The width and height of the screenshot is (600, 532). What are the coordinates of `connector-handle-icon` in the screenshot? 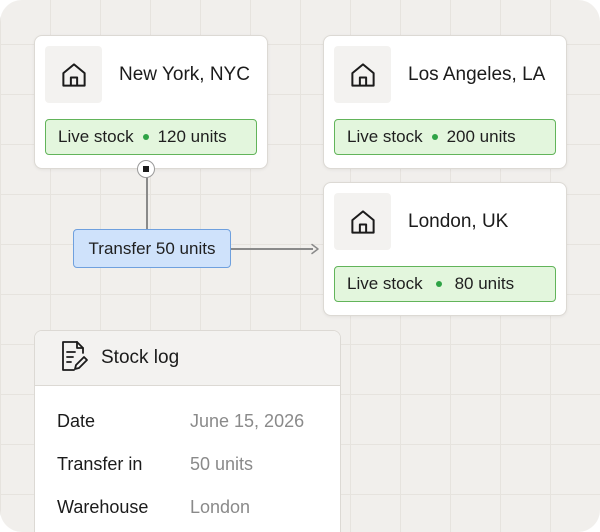 It's located at (146, 169).